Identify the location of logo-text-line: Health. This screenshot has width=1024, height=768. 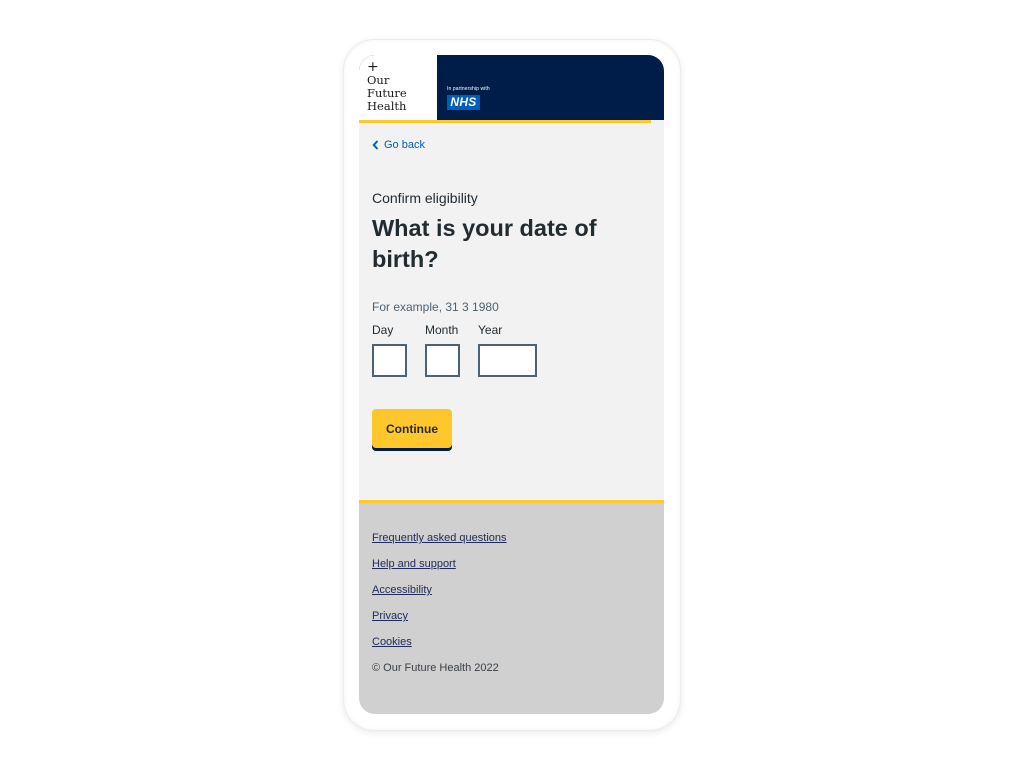
(387, 106).